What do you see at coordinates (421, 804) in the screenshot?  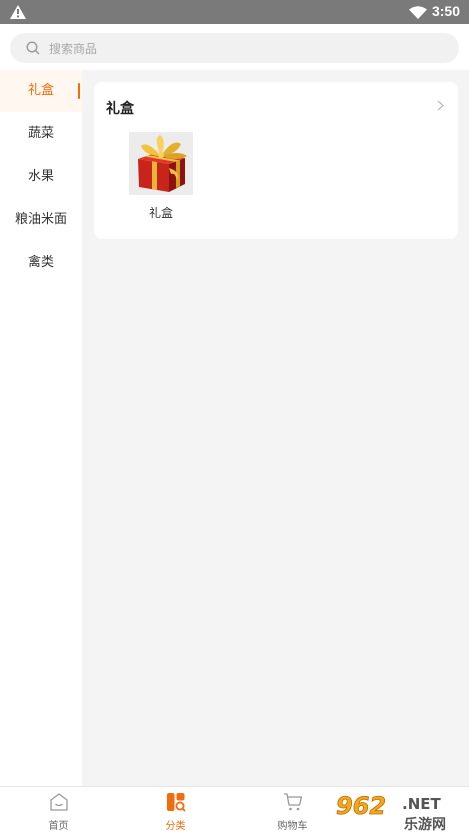 I see `svg-text: .NET` at bounding box center [421, 804].